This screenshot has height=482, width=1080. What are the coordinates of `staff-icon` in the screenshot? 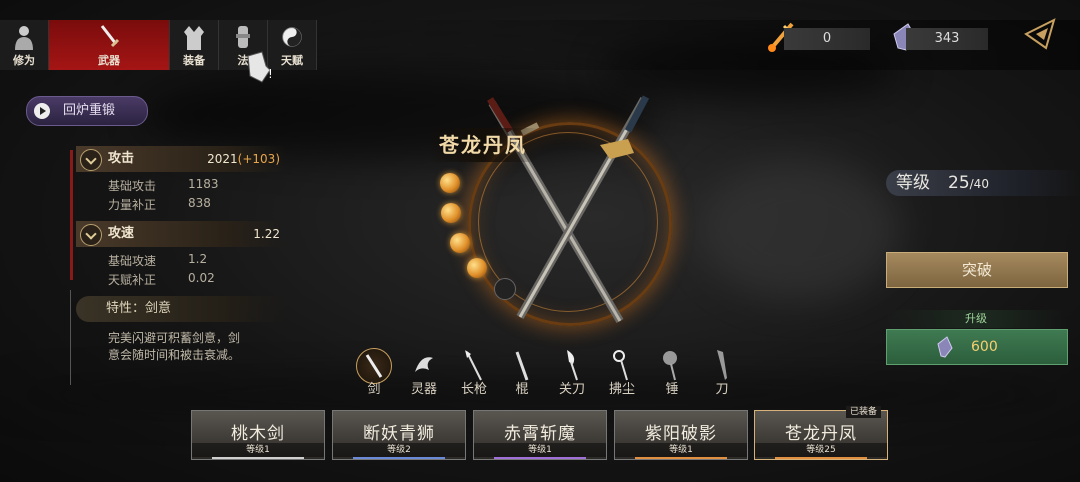 It's located at (522, 366).